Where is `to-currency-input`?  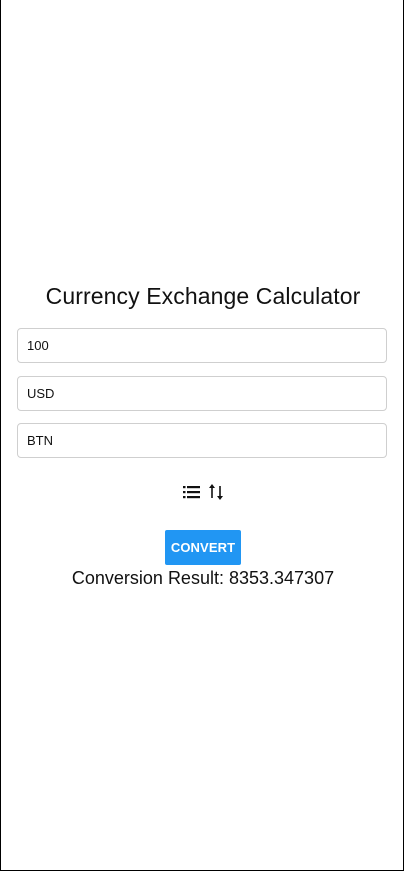 to-currency-input is located at coordinates (202, 440).